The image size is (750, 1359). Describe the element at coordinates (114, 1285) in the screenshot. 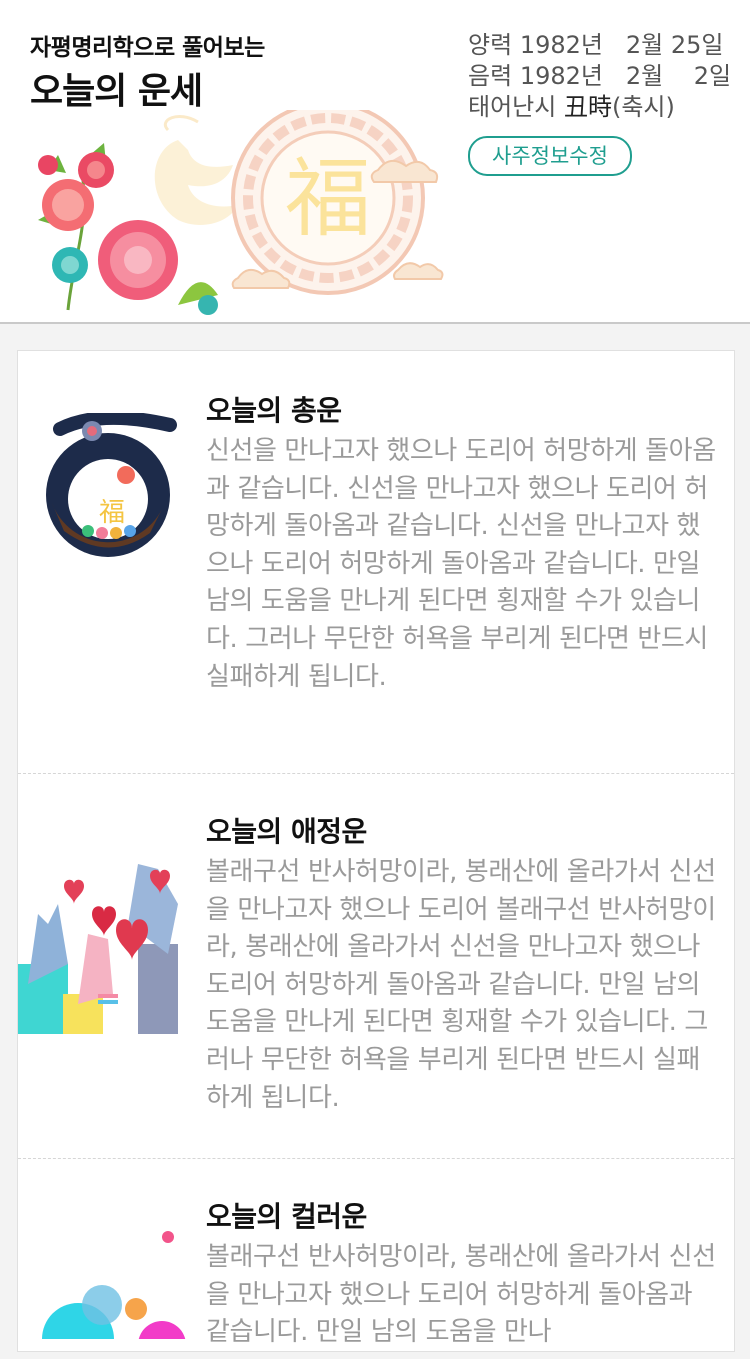

I see `color-dots-icon` at that location.